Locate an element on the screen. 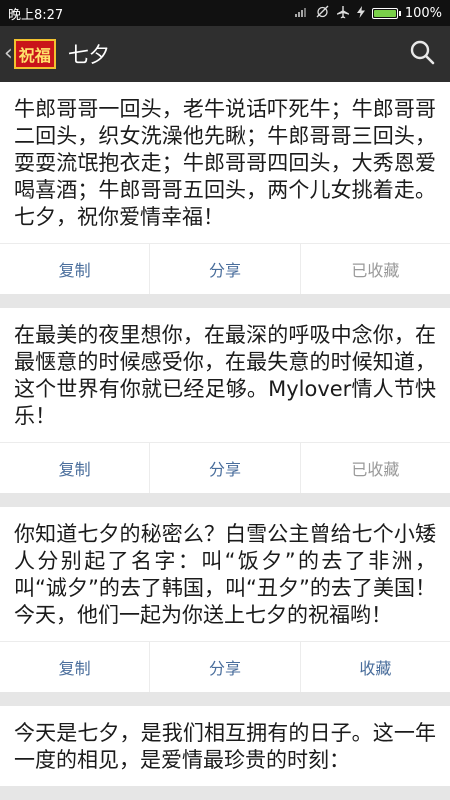  message-text: 今天是七夕，是我们相互拥有的日子。这一年一度的相见，是爱情最珍贵的时刻： is located at coordinates (225, 746).